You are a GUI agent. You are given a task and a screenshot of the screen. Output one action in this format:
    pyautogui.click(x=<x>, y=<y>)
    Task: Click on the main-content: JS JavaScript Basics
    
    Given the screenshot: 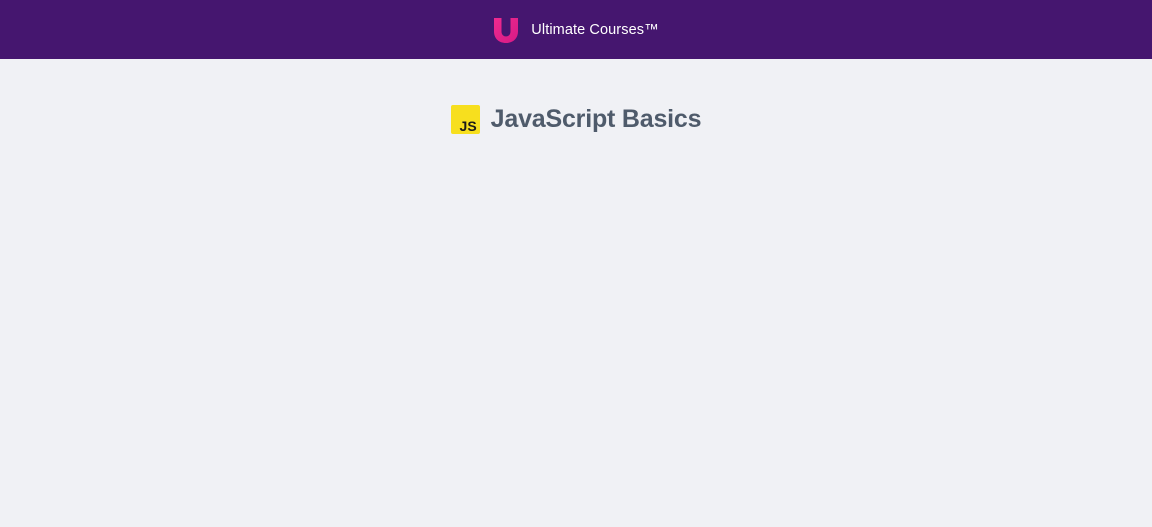 What is the action you would take?
    pyautogui.click(x=576, y=96)
    